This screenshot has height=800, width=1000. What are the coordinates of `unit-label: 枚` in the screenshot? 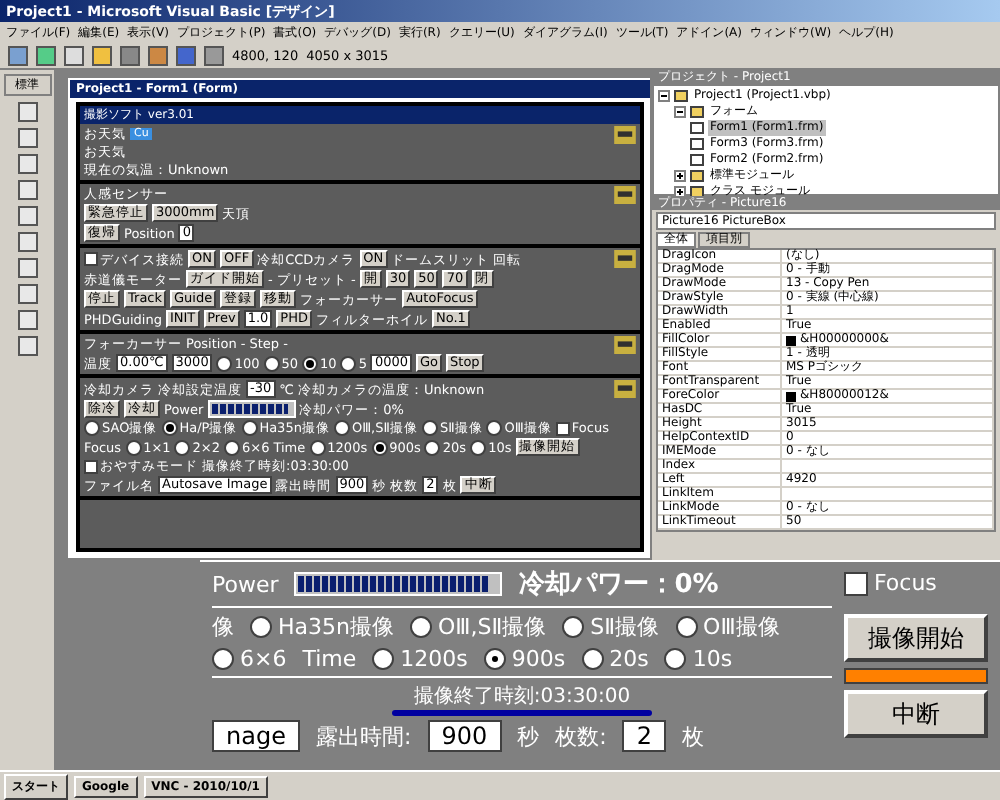 It's located at (692, 736).